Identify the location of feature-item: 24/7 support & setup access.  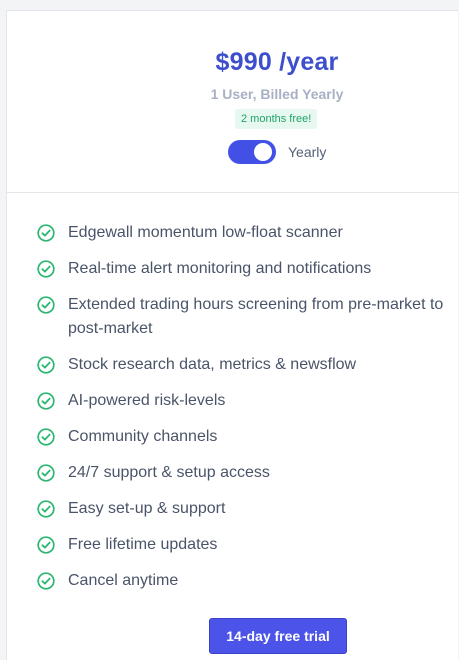
(242, 473).